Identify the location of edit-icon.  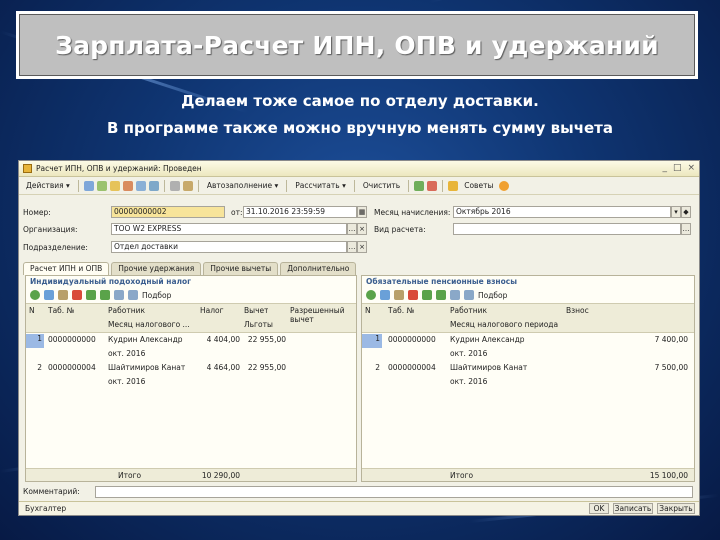
(127, 185).